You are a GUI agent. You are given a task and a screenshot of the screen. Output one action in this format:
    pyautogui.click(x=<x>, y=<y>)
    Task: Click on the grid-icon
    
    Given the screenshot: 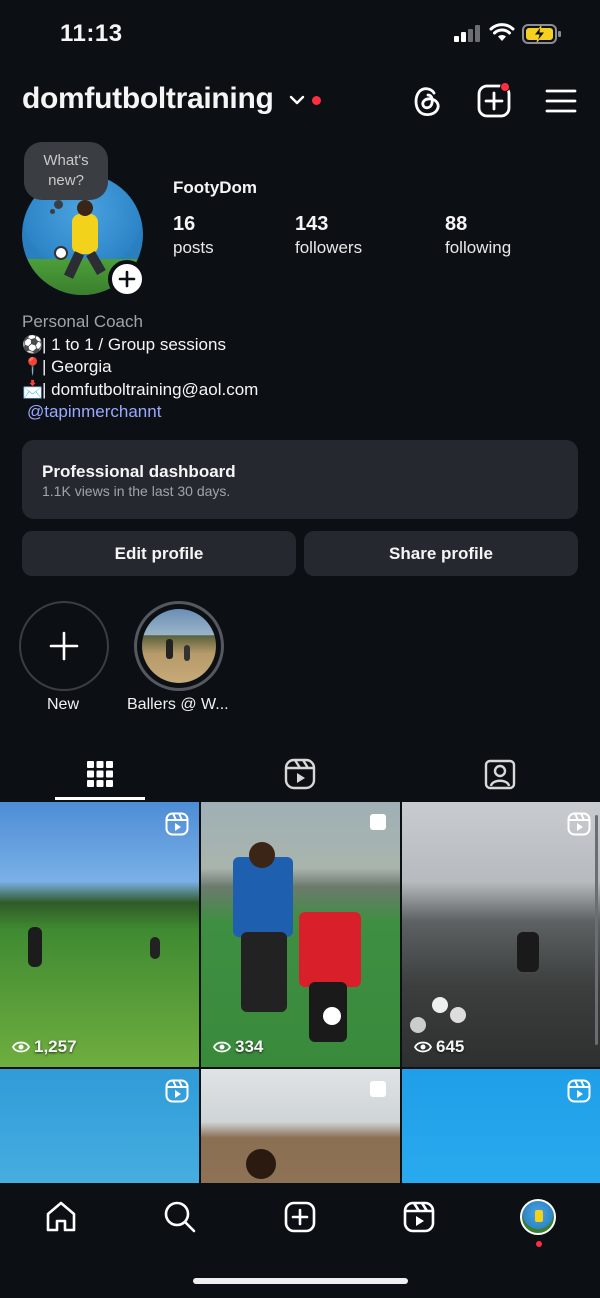 What is the action you would take?
    pyautogui.click(x=100, y=774)
    